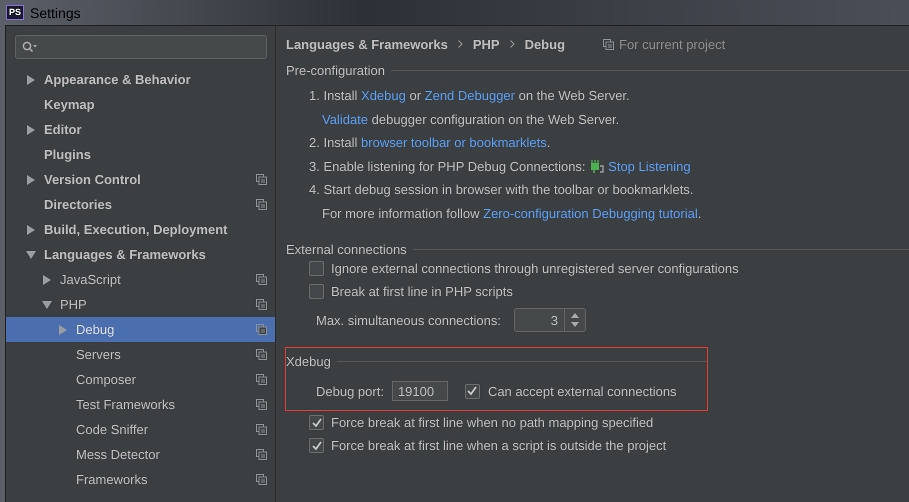 This screenshot has width=909, height=502. What do you see at coordinates (140, 104) in the screenshot?
I see `sidebar-item: Keymap` at bounding box center [140, 104].